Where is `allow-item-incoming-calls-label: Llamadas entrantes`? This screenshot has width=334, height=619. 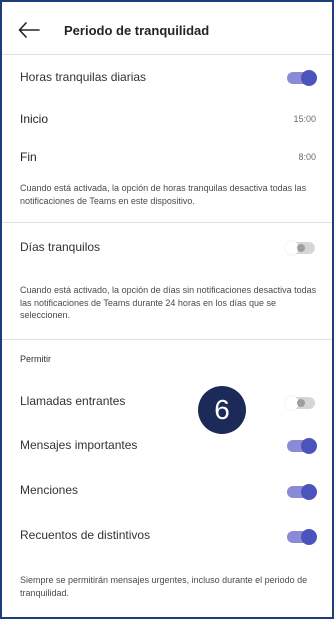
allow-item-incoming-calls-label: Llamadas entrantes is located at coordinates (73, 401).